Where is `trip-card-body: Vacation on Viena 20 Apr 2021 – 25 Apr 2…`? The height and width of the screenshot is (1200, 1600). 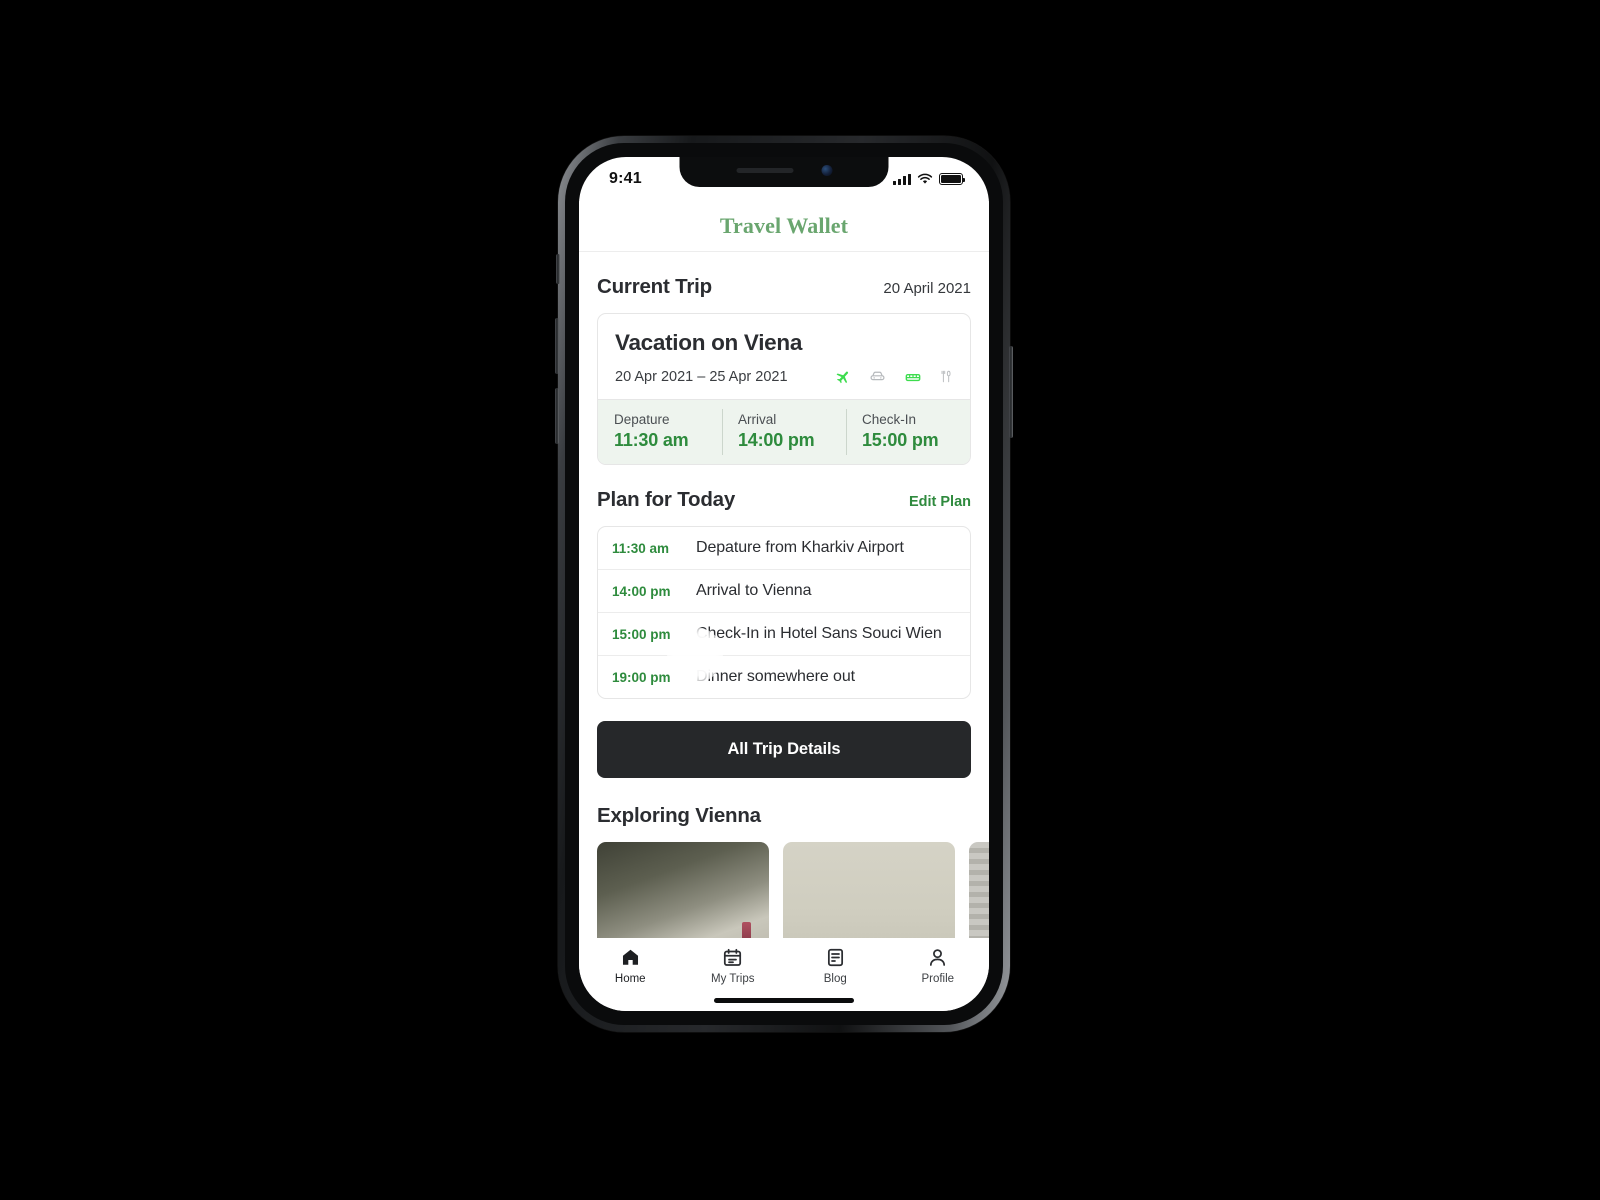
trip-card-body: Vacation on Viena 20 Apr 2021 – 25 Apr 2… is located at coordinates (784, 356).